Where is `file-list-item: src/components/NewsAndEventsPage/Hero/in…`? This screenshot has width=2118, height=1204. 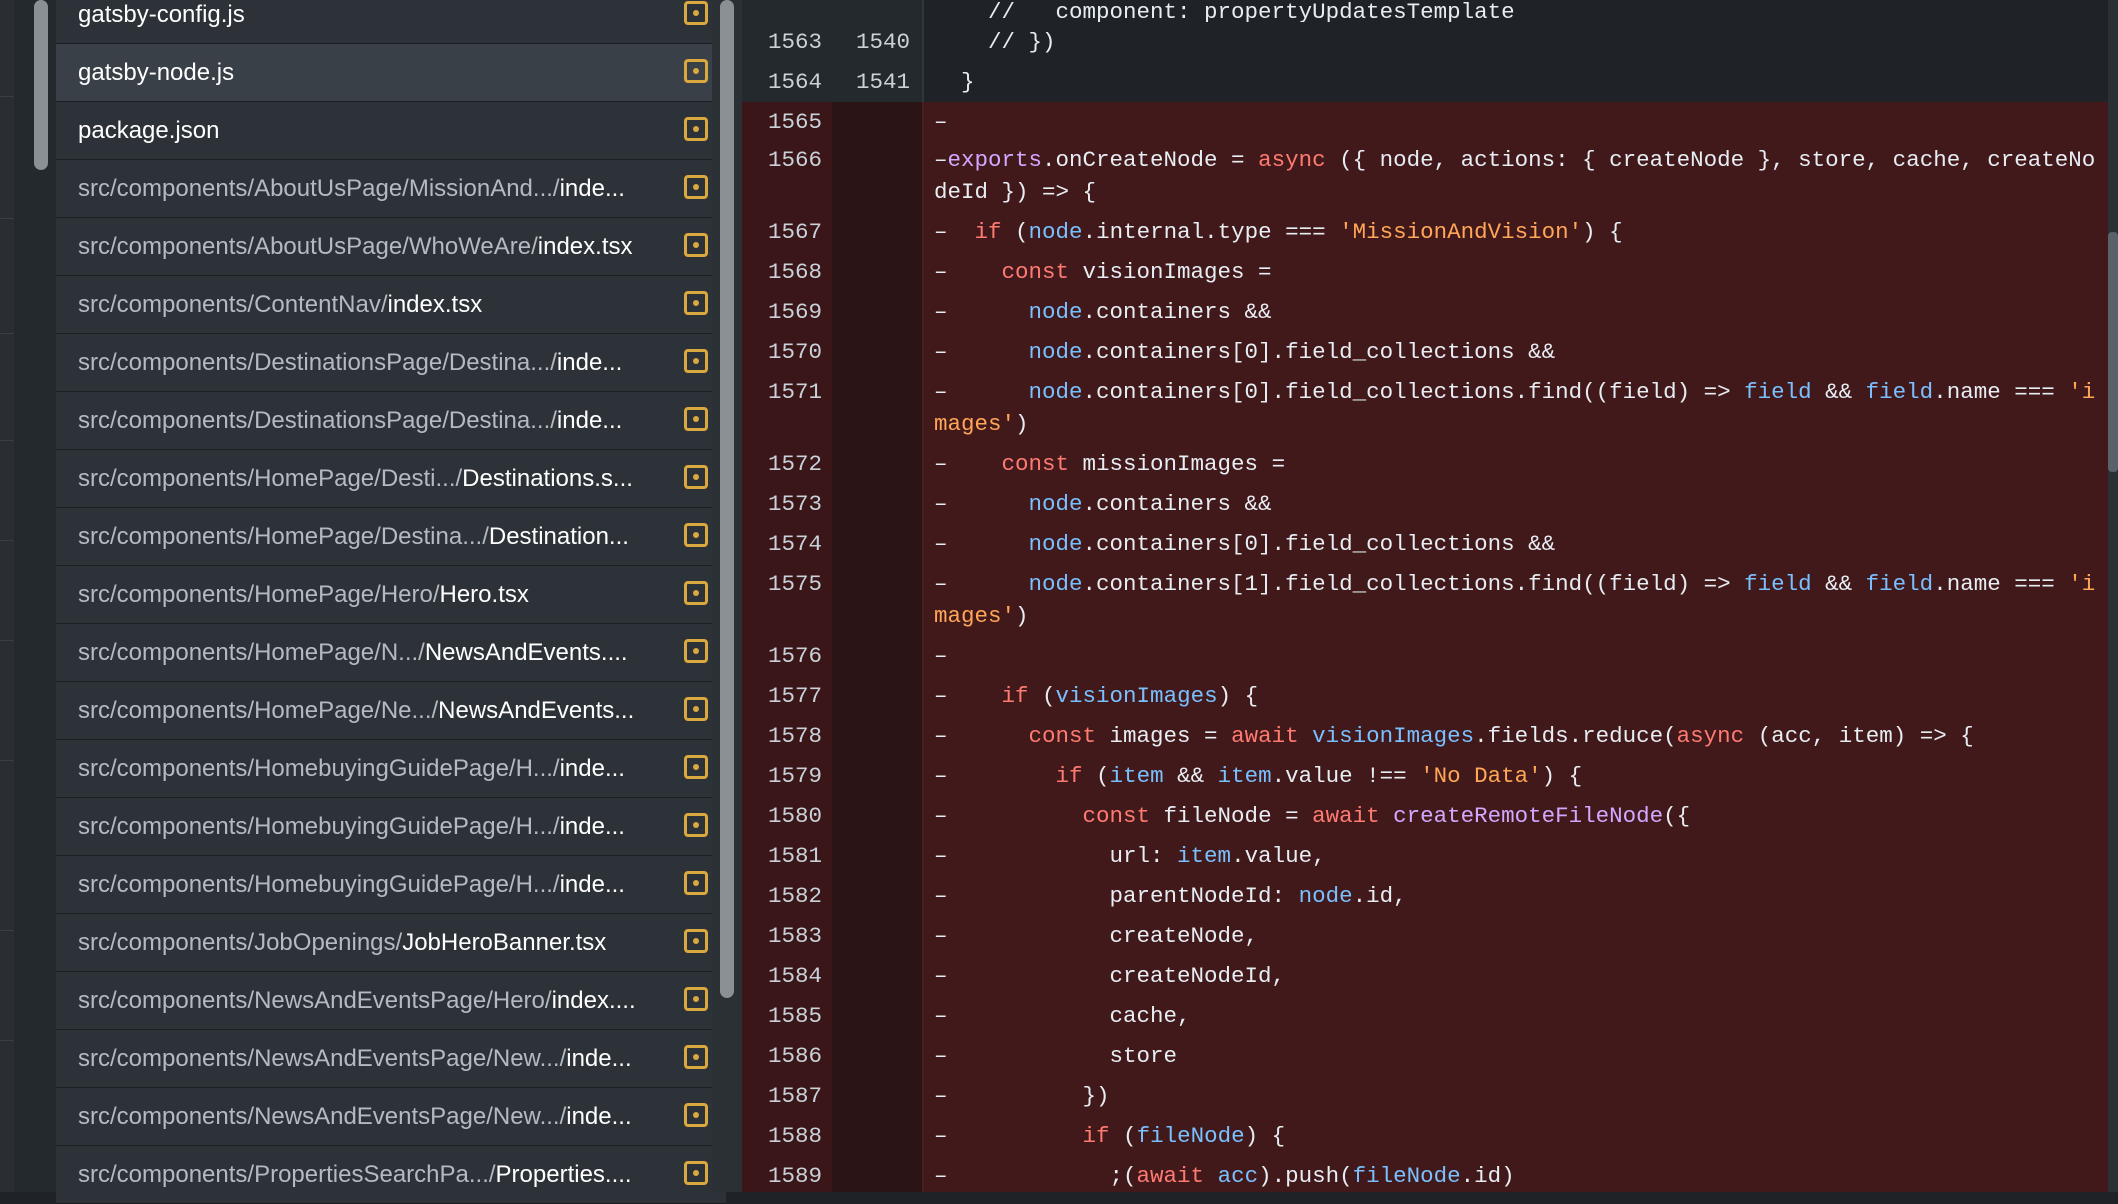 file-list-item: src/components/NewsAndEventsPage/Hero/in… is located at coordinates (391, 1001).